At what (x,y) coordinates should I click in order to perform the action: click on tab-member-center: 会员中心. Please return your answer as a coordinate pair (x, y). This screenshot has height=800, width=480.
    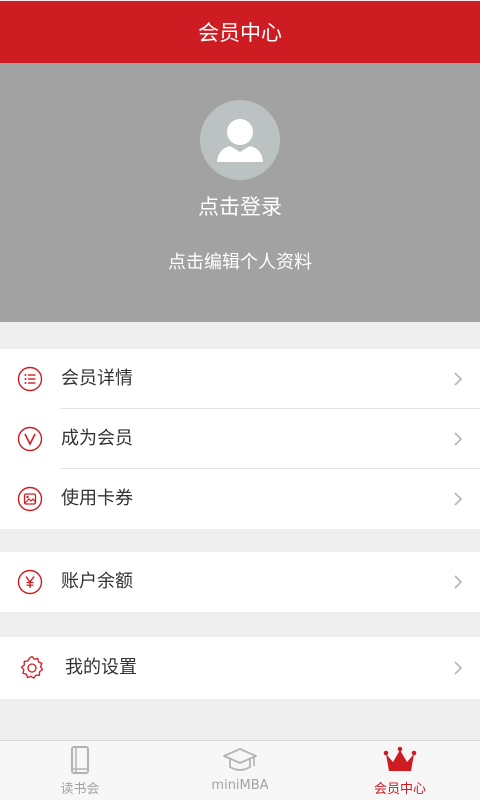
    Looking at the image, I should click on (400, 770).